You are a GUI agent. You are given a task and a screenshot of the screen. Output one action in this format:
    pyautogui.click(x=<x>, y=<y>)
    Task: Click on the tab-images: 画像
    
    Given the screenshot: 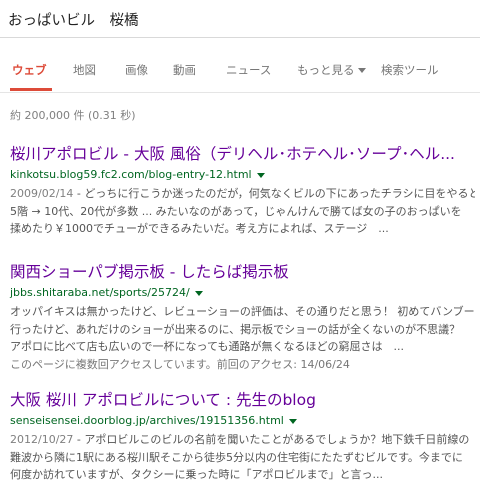 What is the action you would take?
    pyautogui.click(x=136, y=70)
    